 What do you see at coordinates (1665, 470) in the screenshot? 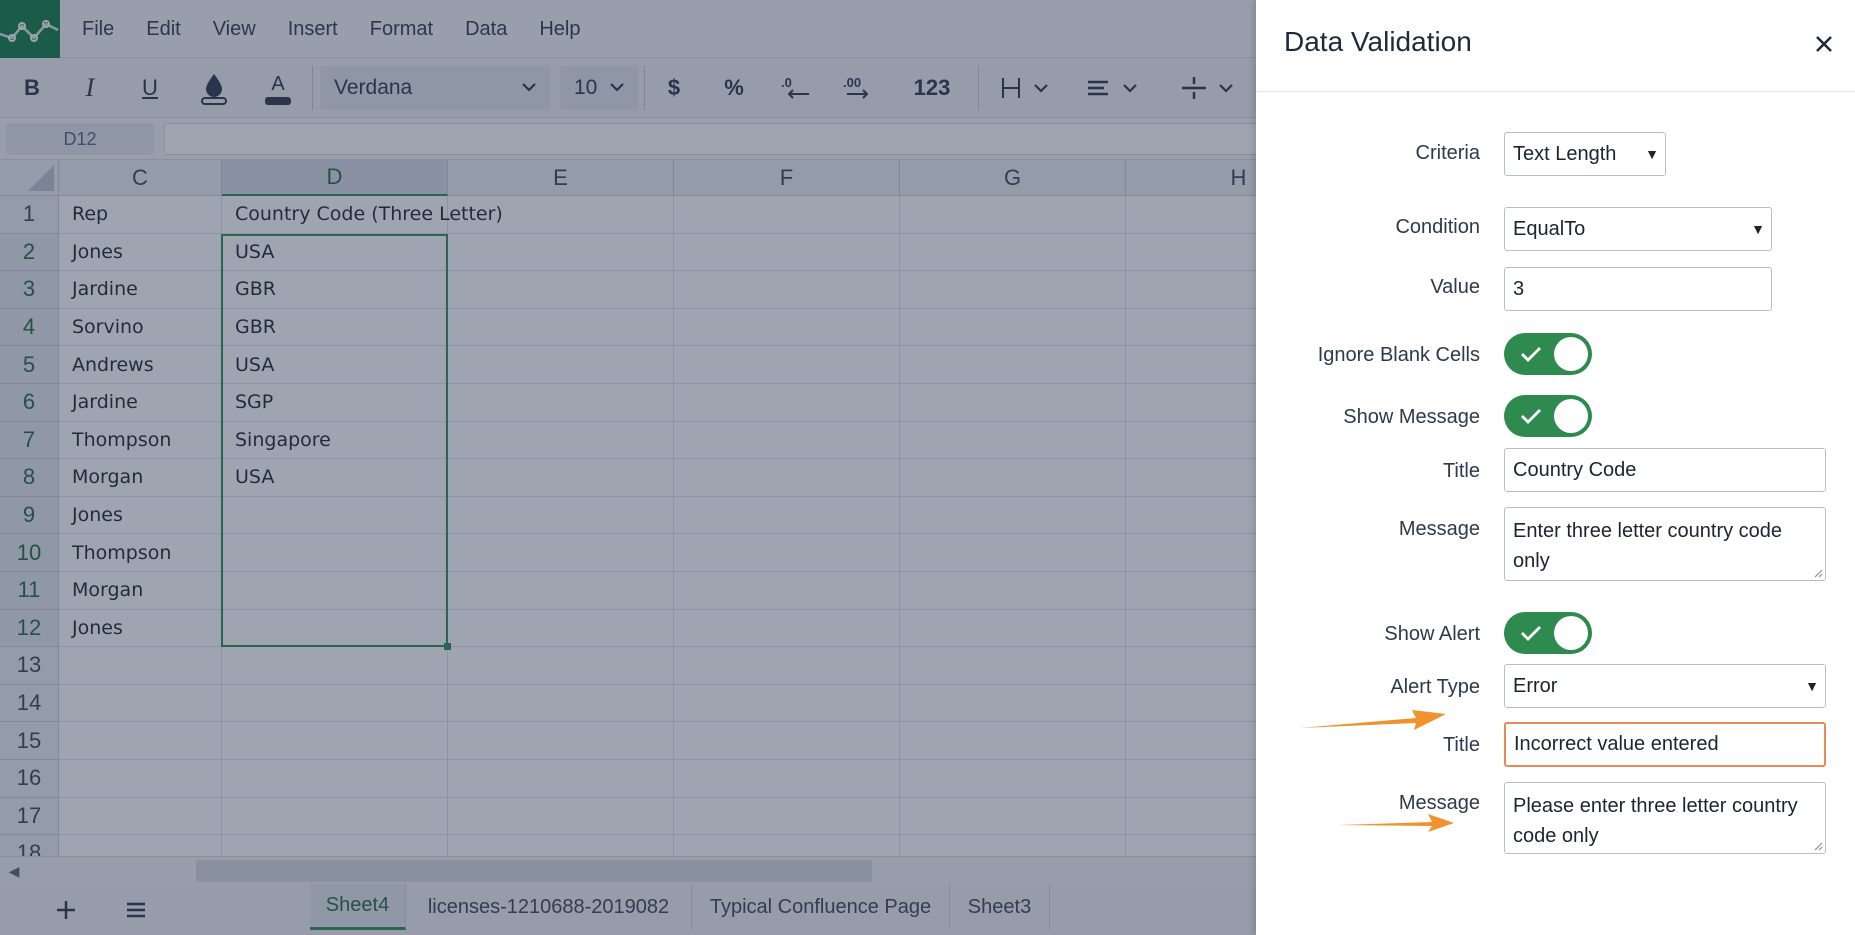
I see `message-title-input: Country Code` at bounding box center [1665, 470].